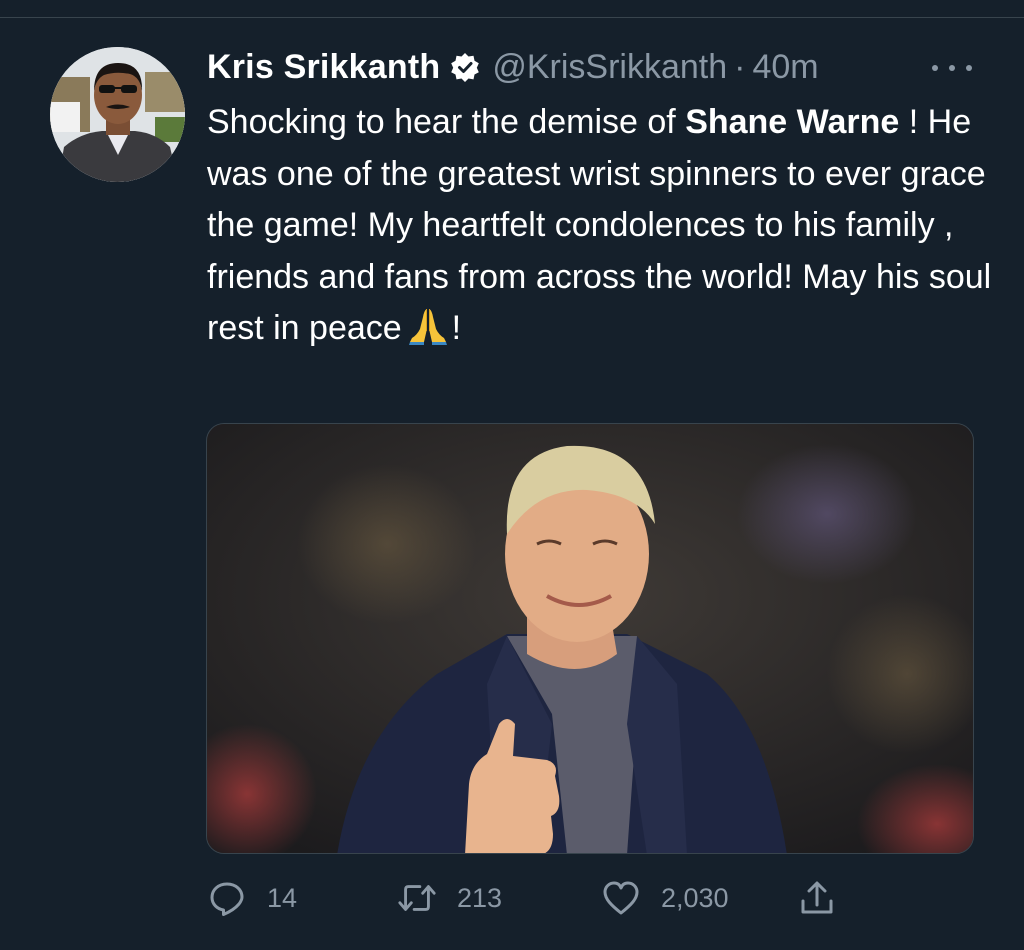 The height and width of the screenshot is (950, 1024). Describe the element at coordinates (252, 898) in the screenshot. I see `reply-button: 14` at that location.